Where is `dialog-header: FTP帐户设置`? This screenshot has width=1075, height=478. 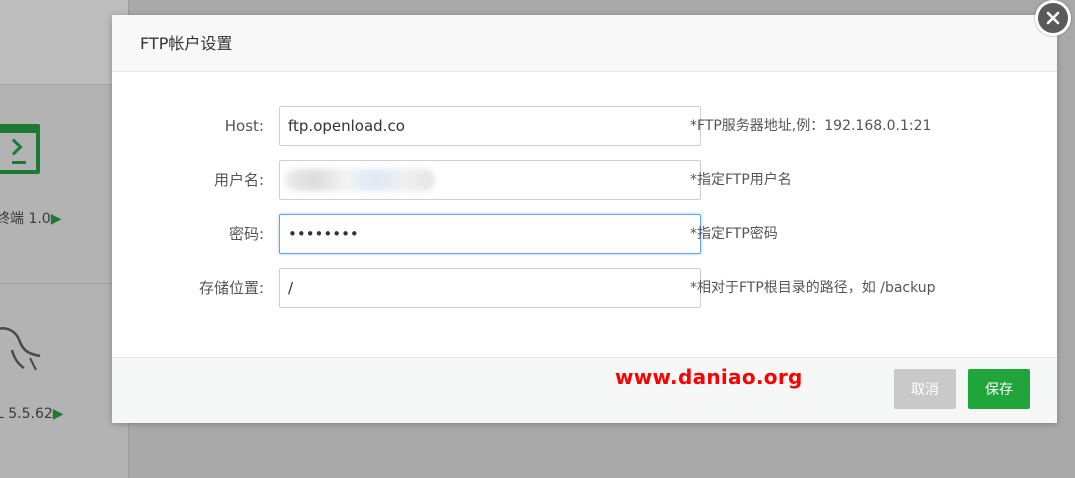
dialog-header: FTP帐户设置 is located at coordinates (584, 43).